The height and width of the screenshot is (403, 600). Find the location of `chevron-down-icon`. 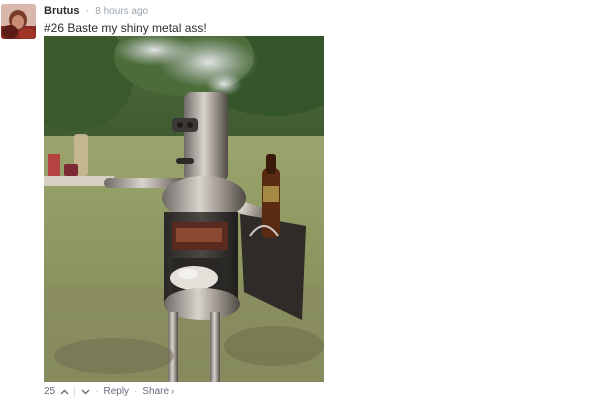

chevron-down-icon is located at coordinates (85, 391).